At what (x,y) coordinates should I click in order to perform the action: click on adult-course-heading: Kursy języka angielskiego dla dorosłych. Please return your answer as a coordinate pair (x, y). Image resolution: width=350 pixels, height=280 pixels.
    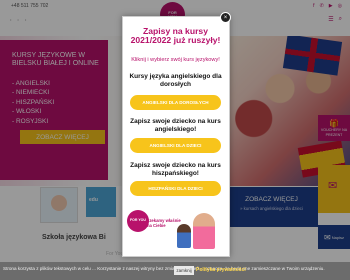
    Looking at the image, I should click on (175, 81).